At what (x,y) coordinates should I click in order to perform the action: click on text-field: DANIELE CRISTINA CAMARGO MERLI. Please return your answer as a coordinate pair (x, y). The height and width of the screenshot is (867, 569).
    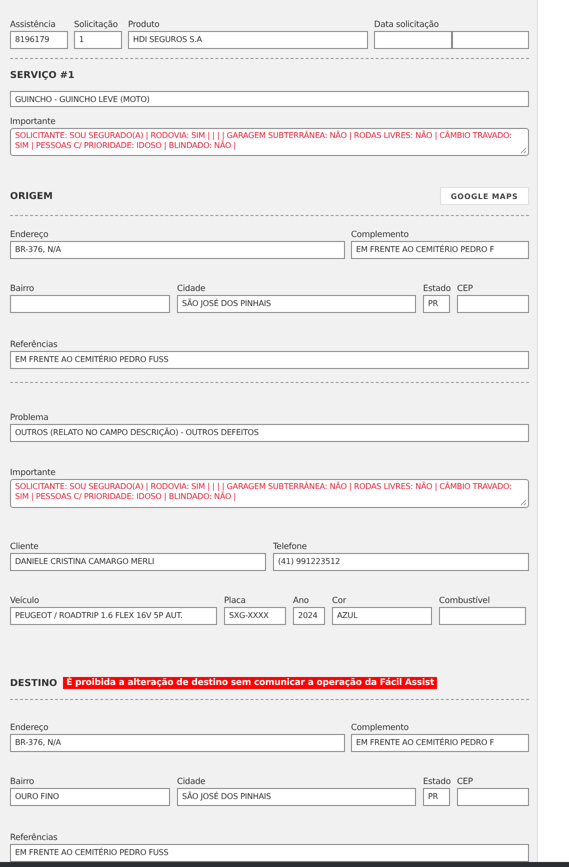
    Looking at the image, I should click on (138, 562).